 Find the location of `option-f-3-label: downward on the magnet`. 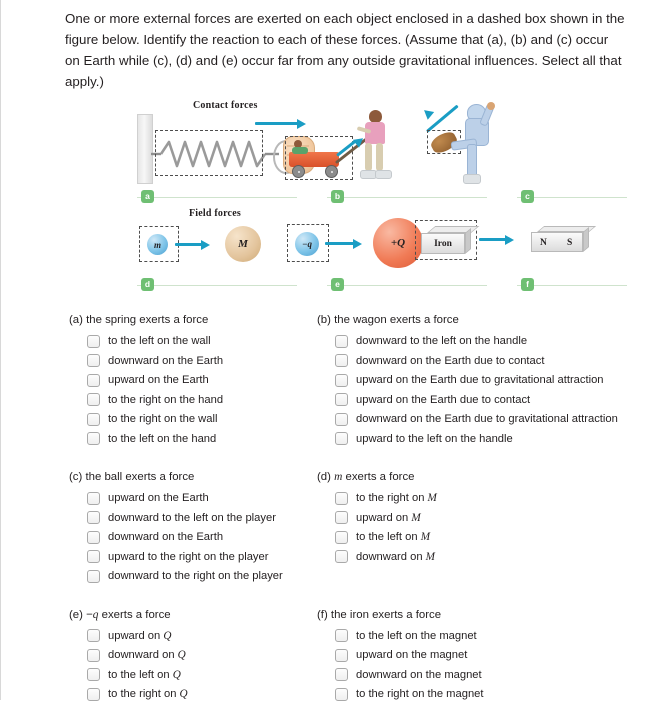

option-f-3-label: downward on the magnet is located at coordinates (419, 674).